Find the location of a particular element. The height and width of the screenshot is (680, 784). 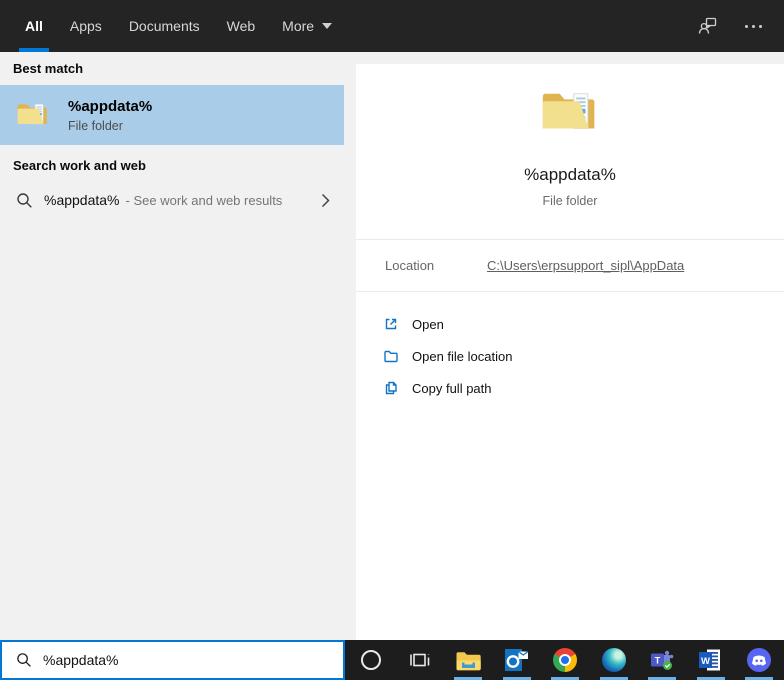

bottom-bar: %appdata% T W is located at coordinates (392, 660).